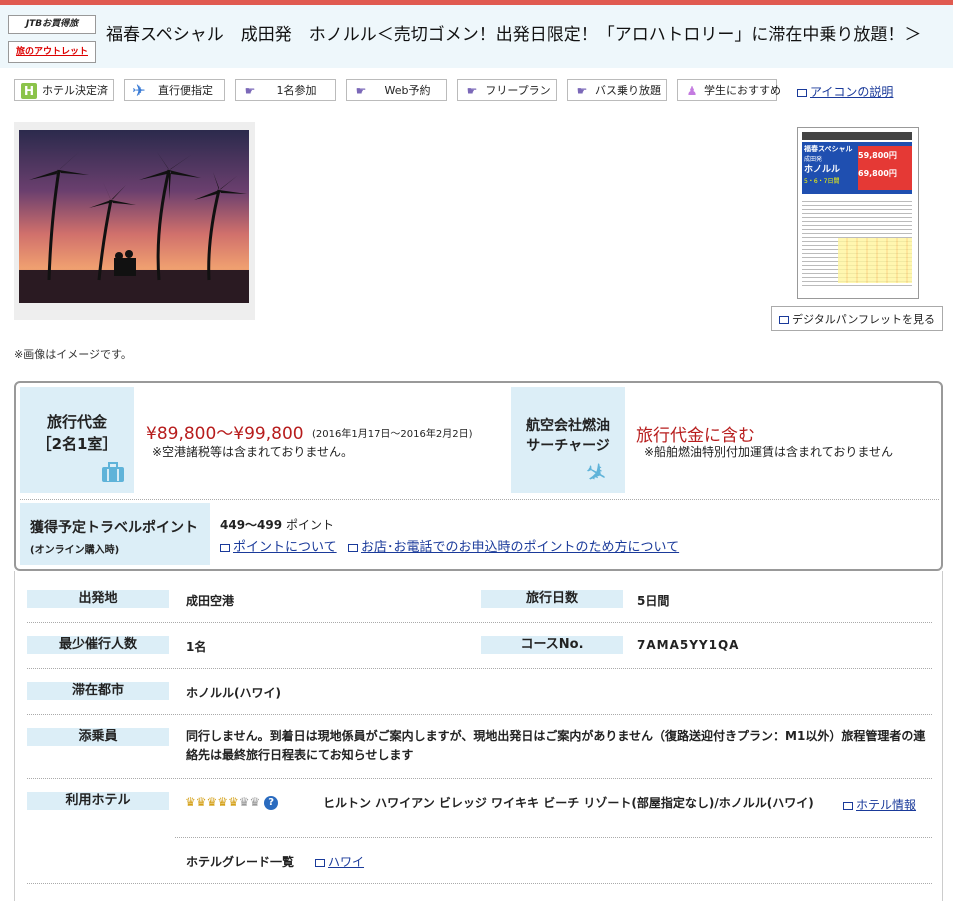  Describe the element at coordinates (552, 599) in the screenshot. I see `days-label: 旅行日数` at that location.